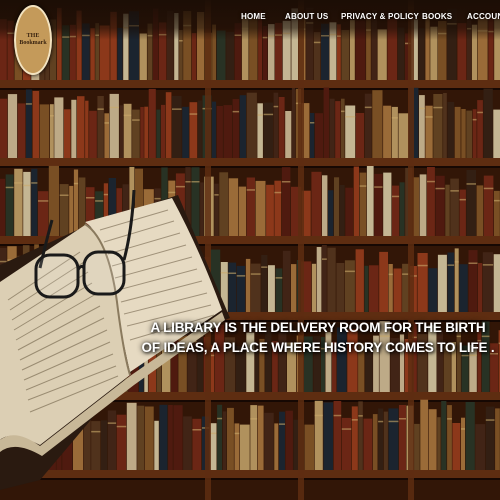 This screenshot has height=500, width=500. I want to click on nav-account-link: ACCOUNT, so click(483, 16).